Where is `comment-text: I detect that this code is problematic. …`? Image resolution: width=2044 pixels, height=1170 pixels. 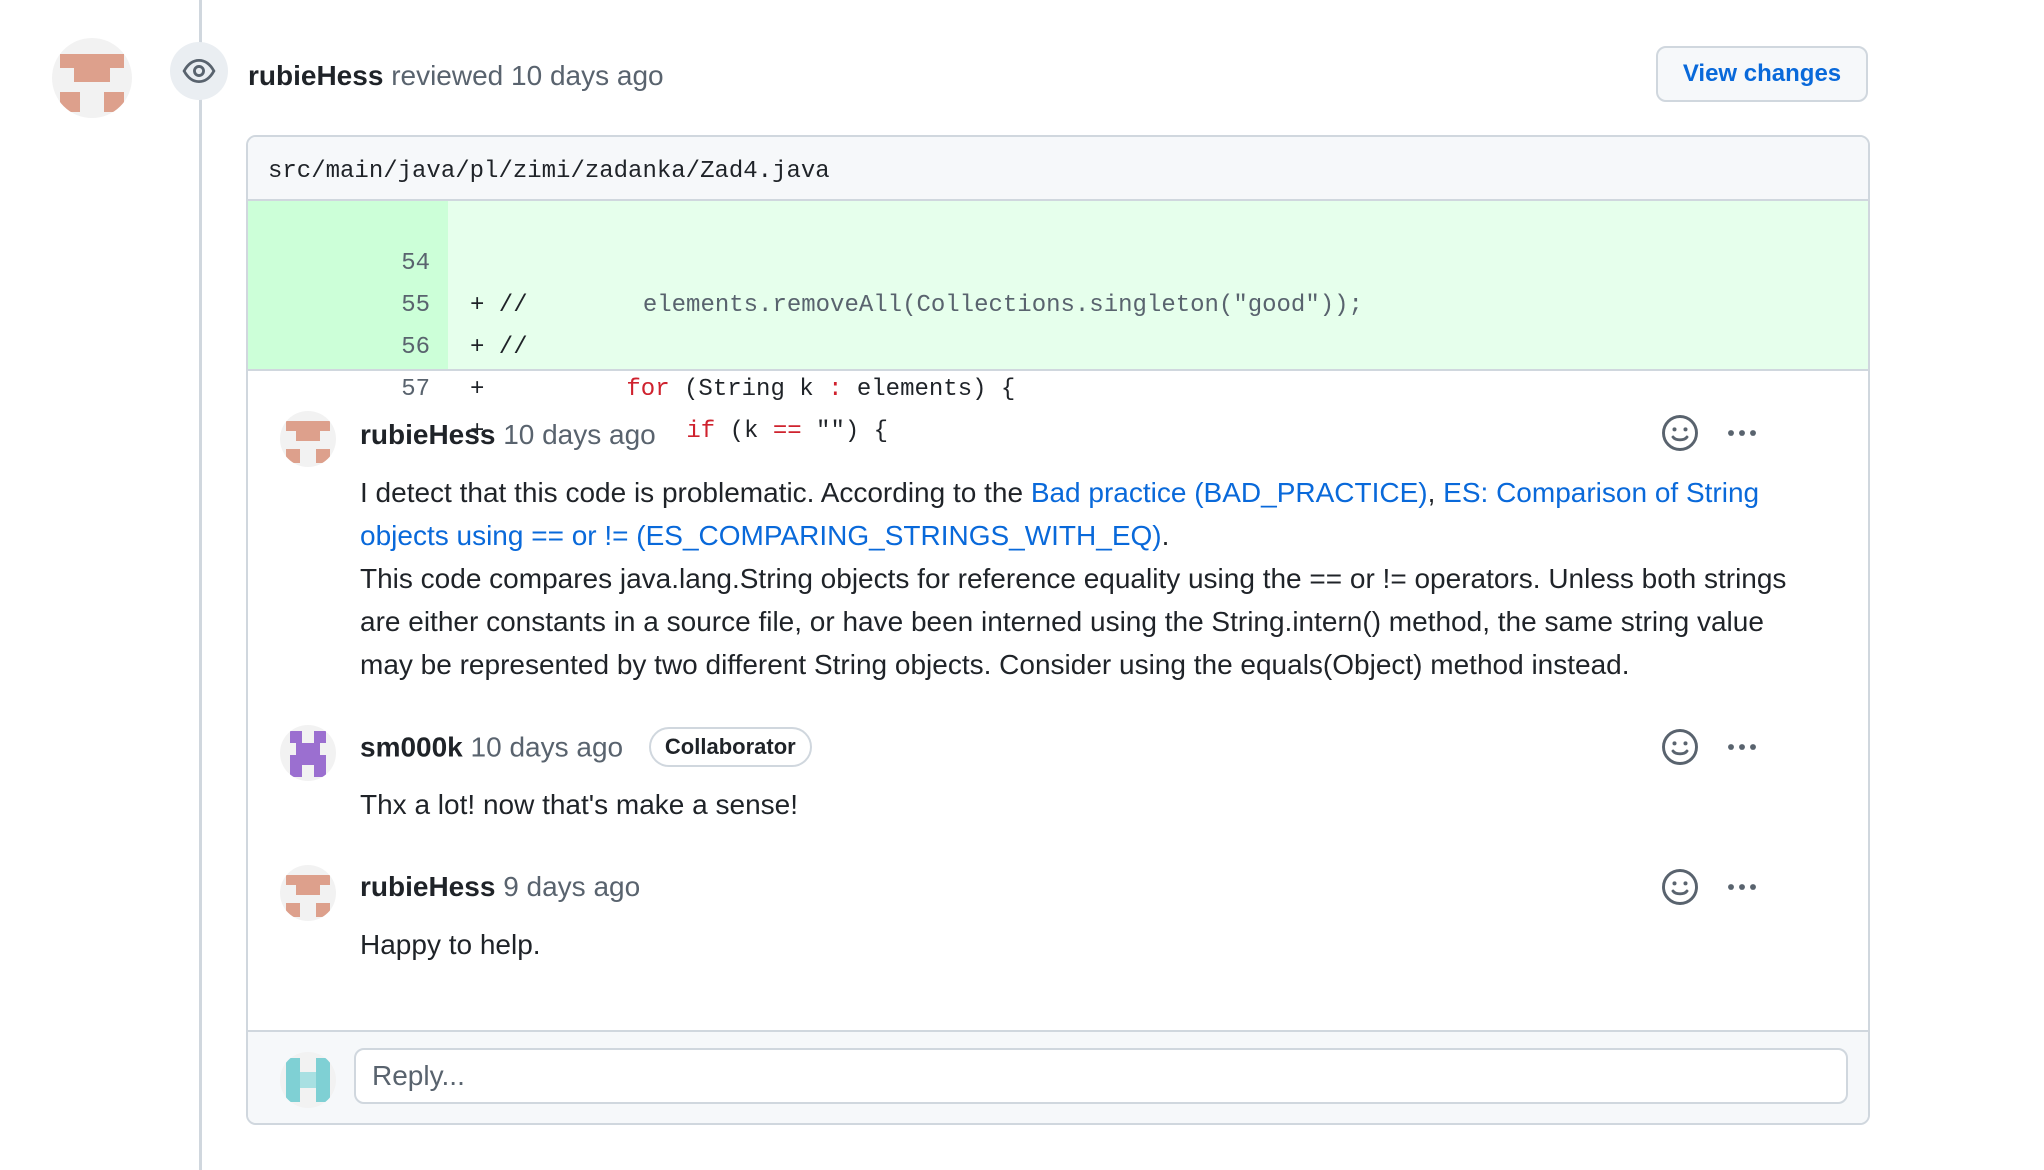 comment-text: I detect that this code is problematic. … is located at coordinates (695, 492).